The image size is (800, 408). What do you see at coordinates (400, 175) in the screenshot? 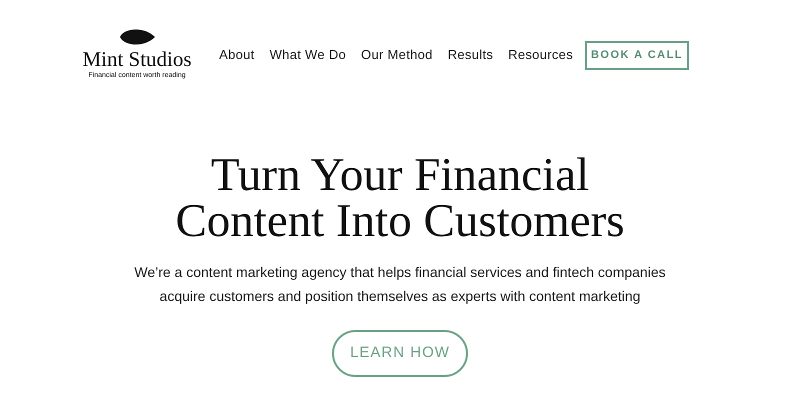
I see `hero-heading: Turn Your Financial` at bounding box center [400, 175].